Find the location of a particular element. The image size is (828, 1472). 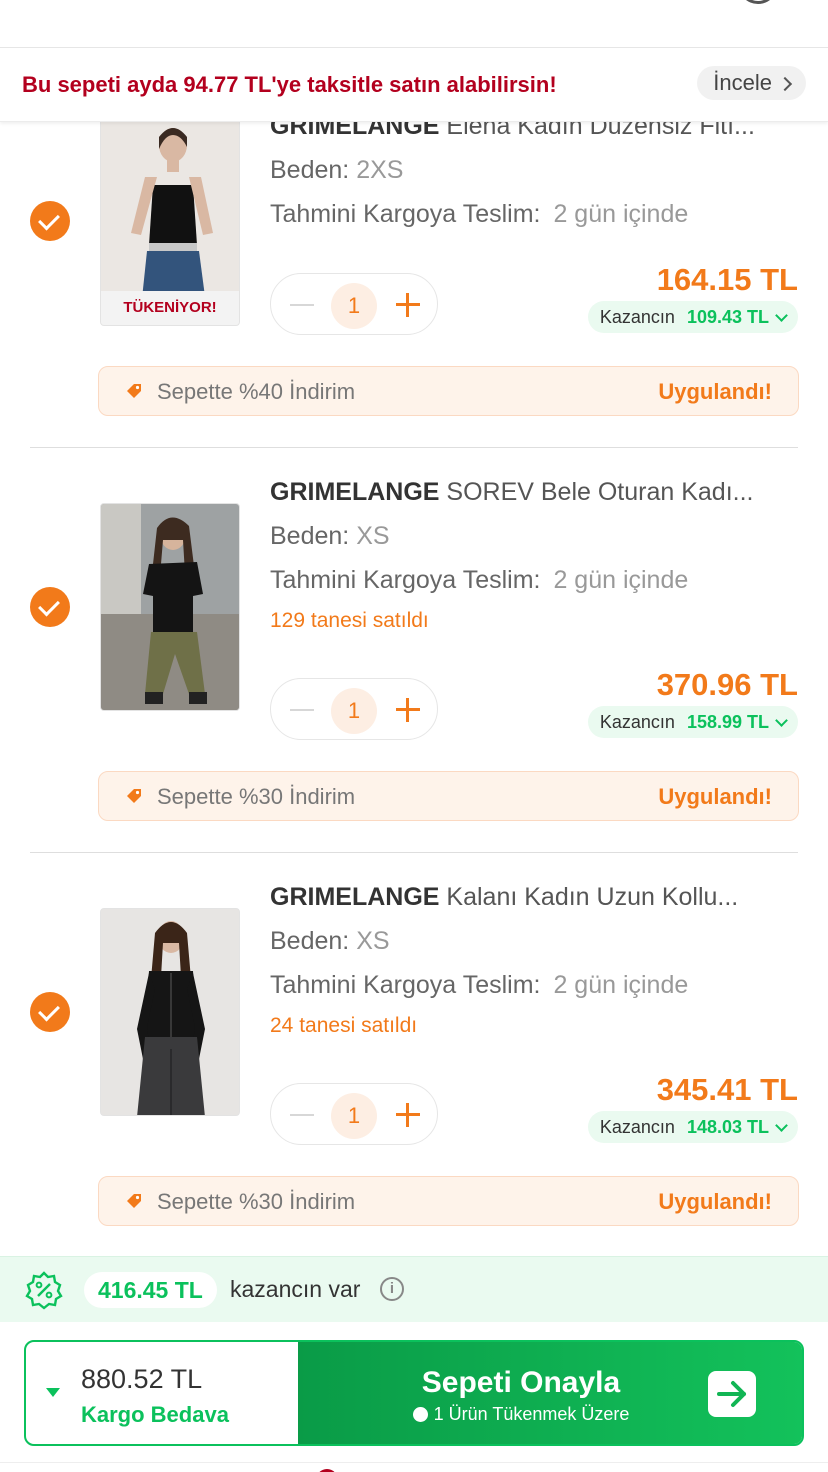

review-label: İncele is located at coordinates (742, 82).